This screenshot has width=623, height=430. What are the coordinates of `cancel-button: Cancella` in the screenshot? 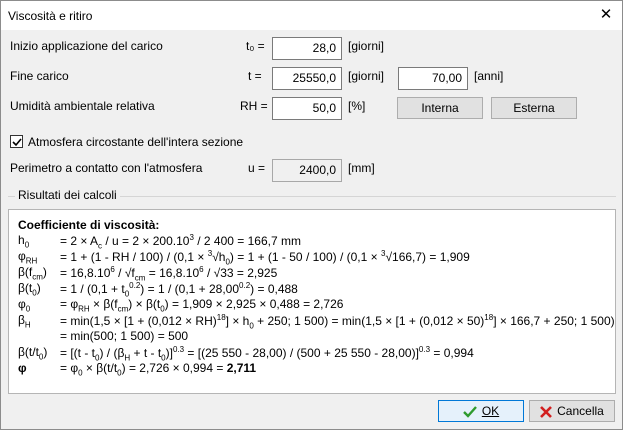 It's located at (572, 411).